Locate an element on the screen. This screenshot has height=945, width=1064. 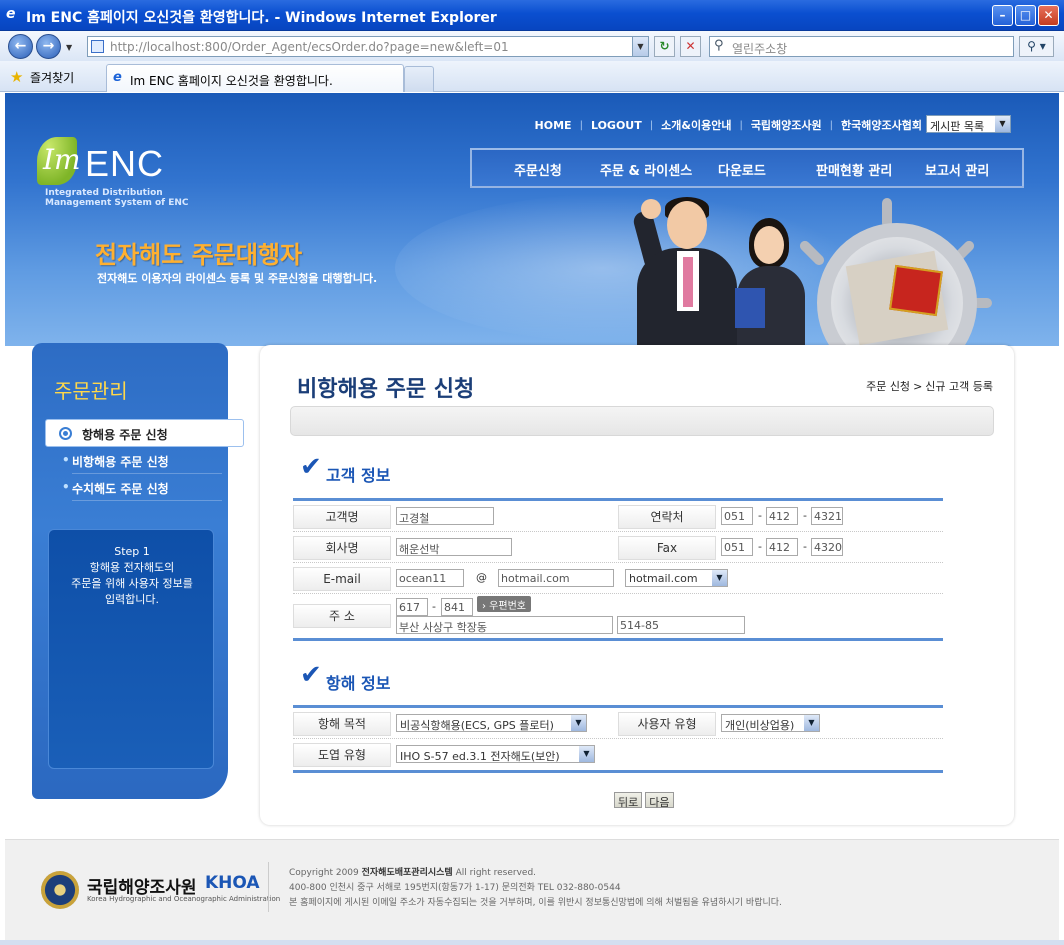
company-input: 해운선박 is located at coordinates (454, 547).